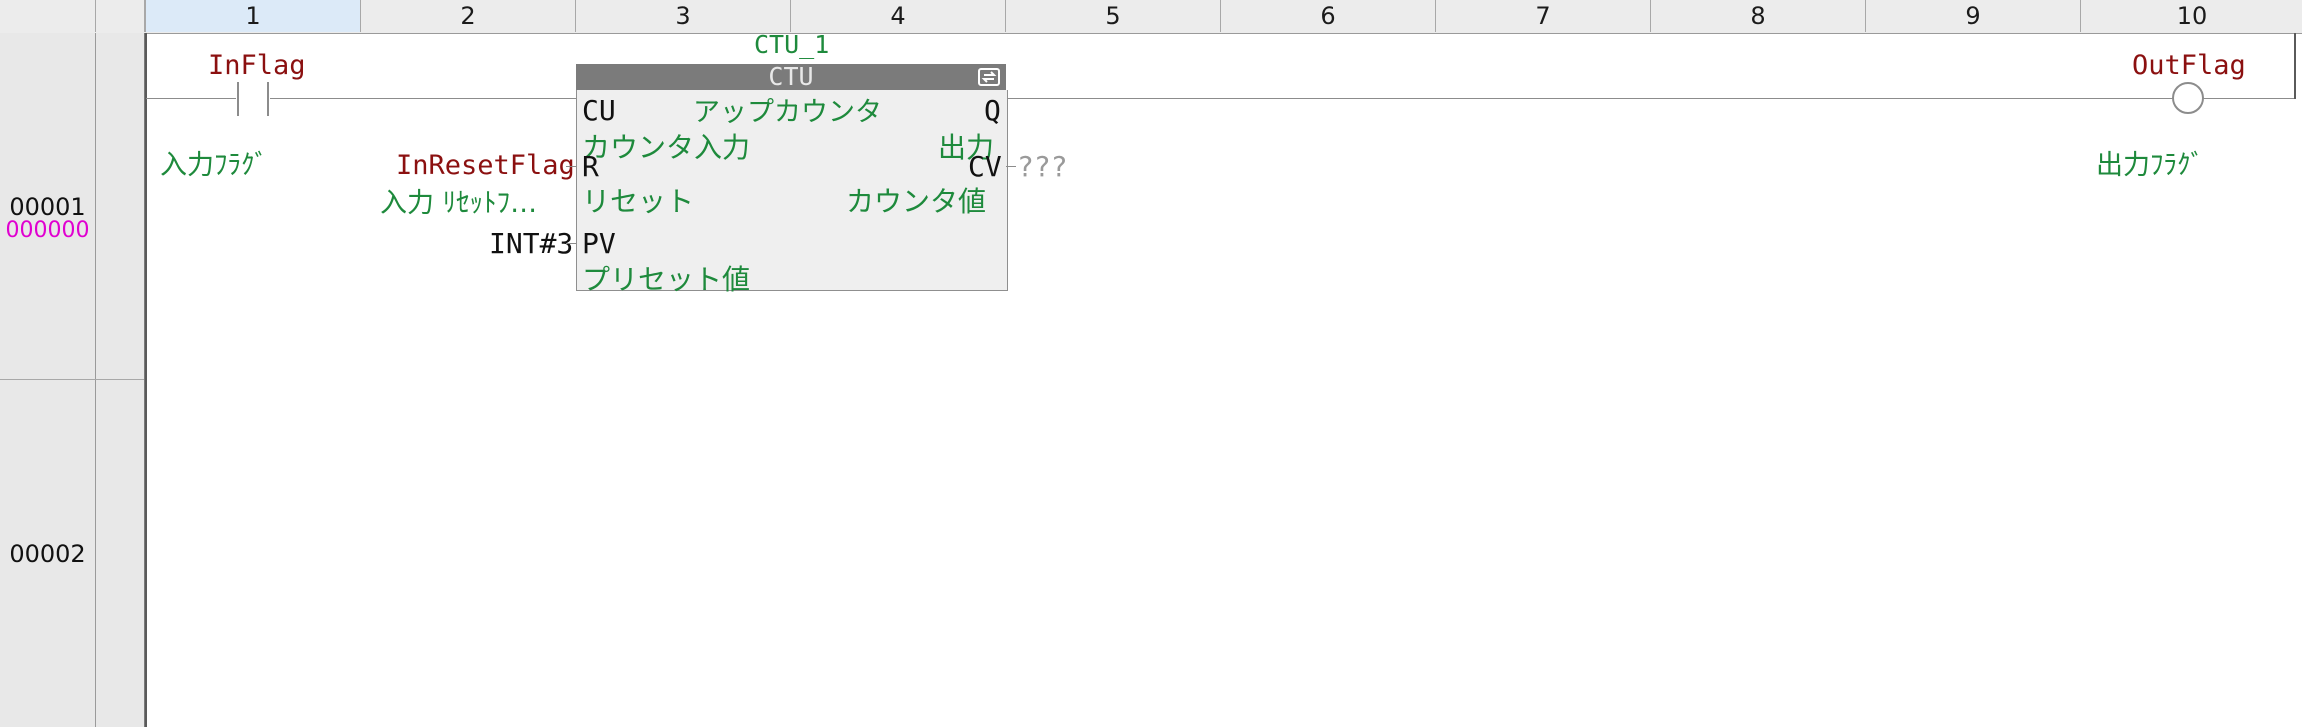 This screenshot has width=2302, height=727. What do you see at coordinates (571, 243) in the screenshot?
I see `pv-input-wire` at bounding box center [571, 243].